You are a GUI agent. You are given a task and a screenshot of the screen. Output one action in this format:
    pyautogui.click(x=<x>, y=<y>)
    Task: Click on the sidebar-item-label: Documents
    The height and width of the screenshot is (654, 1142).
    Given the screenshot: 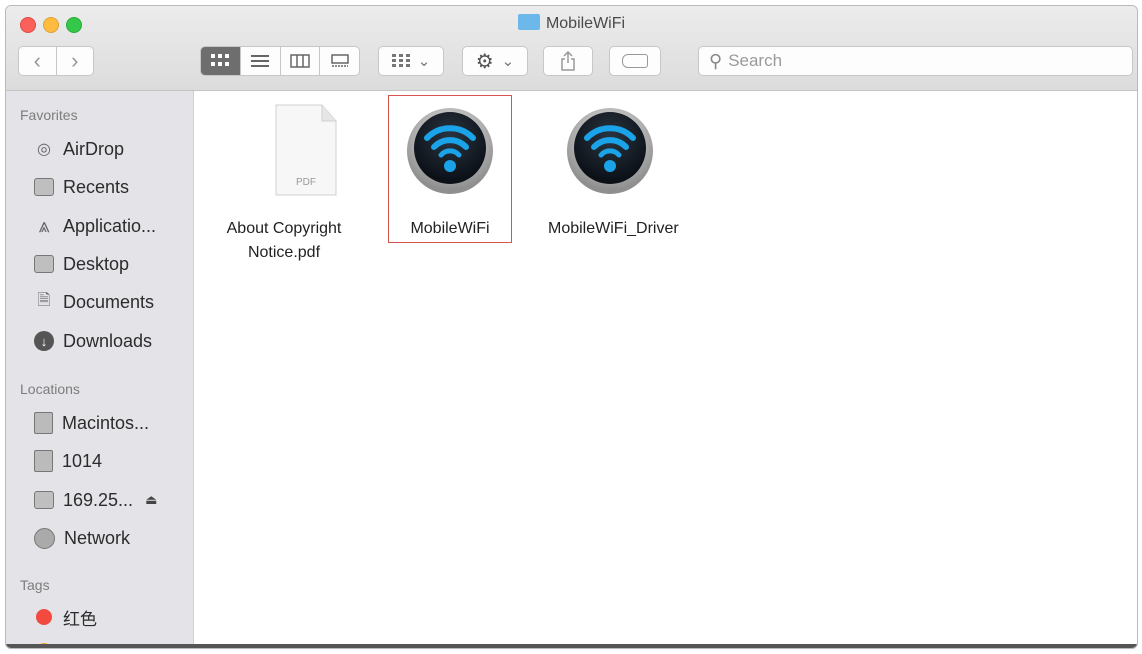 What is the action you would take?
    pyautogui.click(x=109, y=301)
    